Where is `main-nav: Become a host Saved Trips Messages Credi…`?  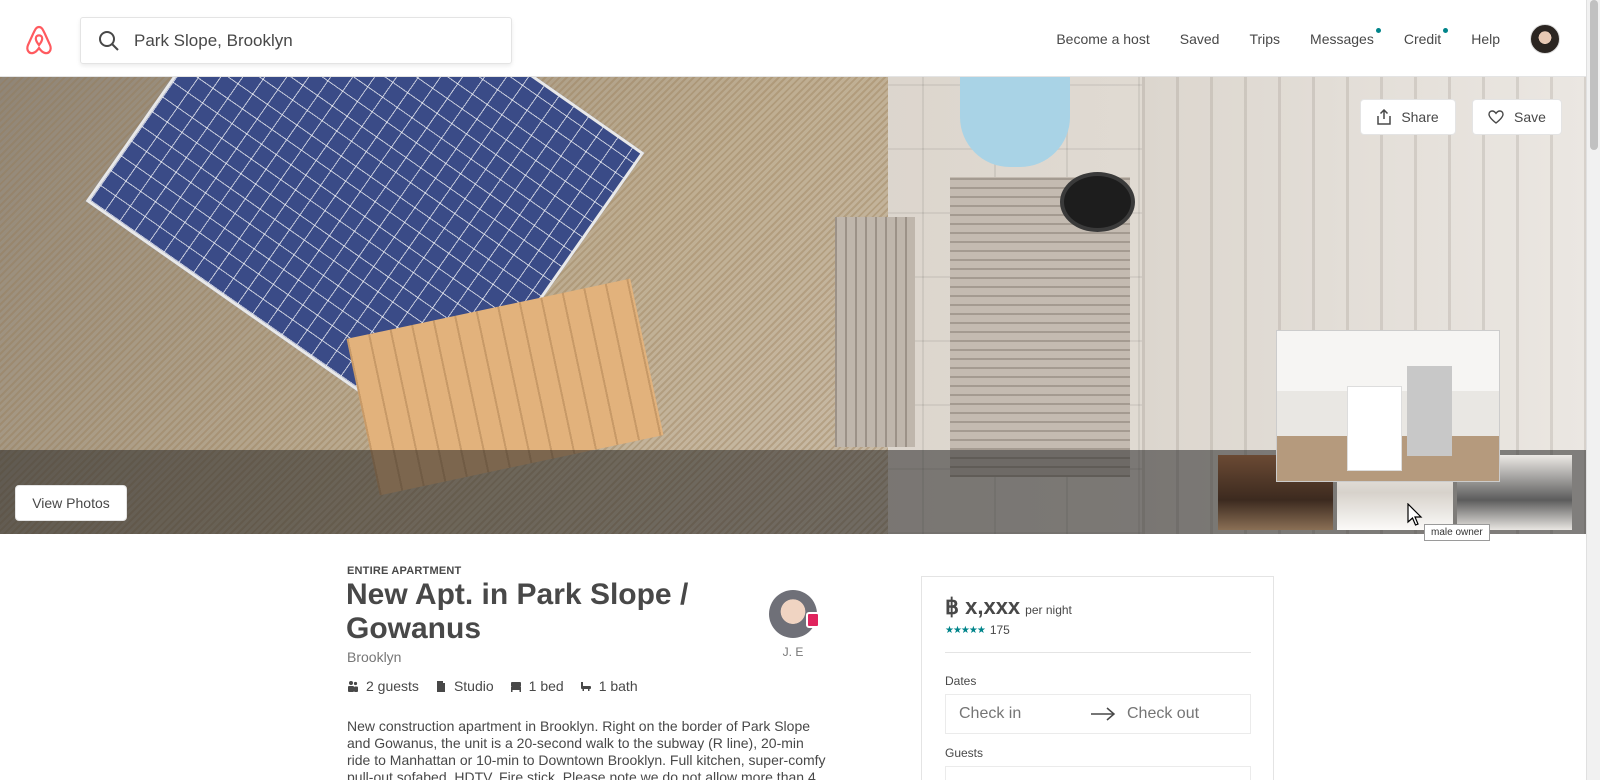
main-nav: Become a host Saved Trips Messages Credi… is located at coordinates (1308, 38).